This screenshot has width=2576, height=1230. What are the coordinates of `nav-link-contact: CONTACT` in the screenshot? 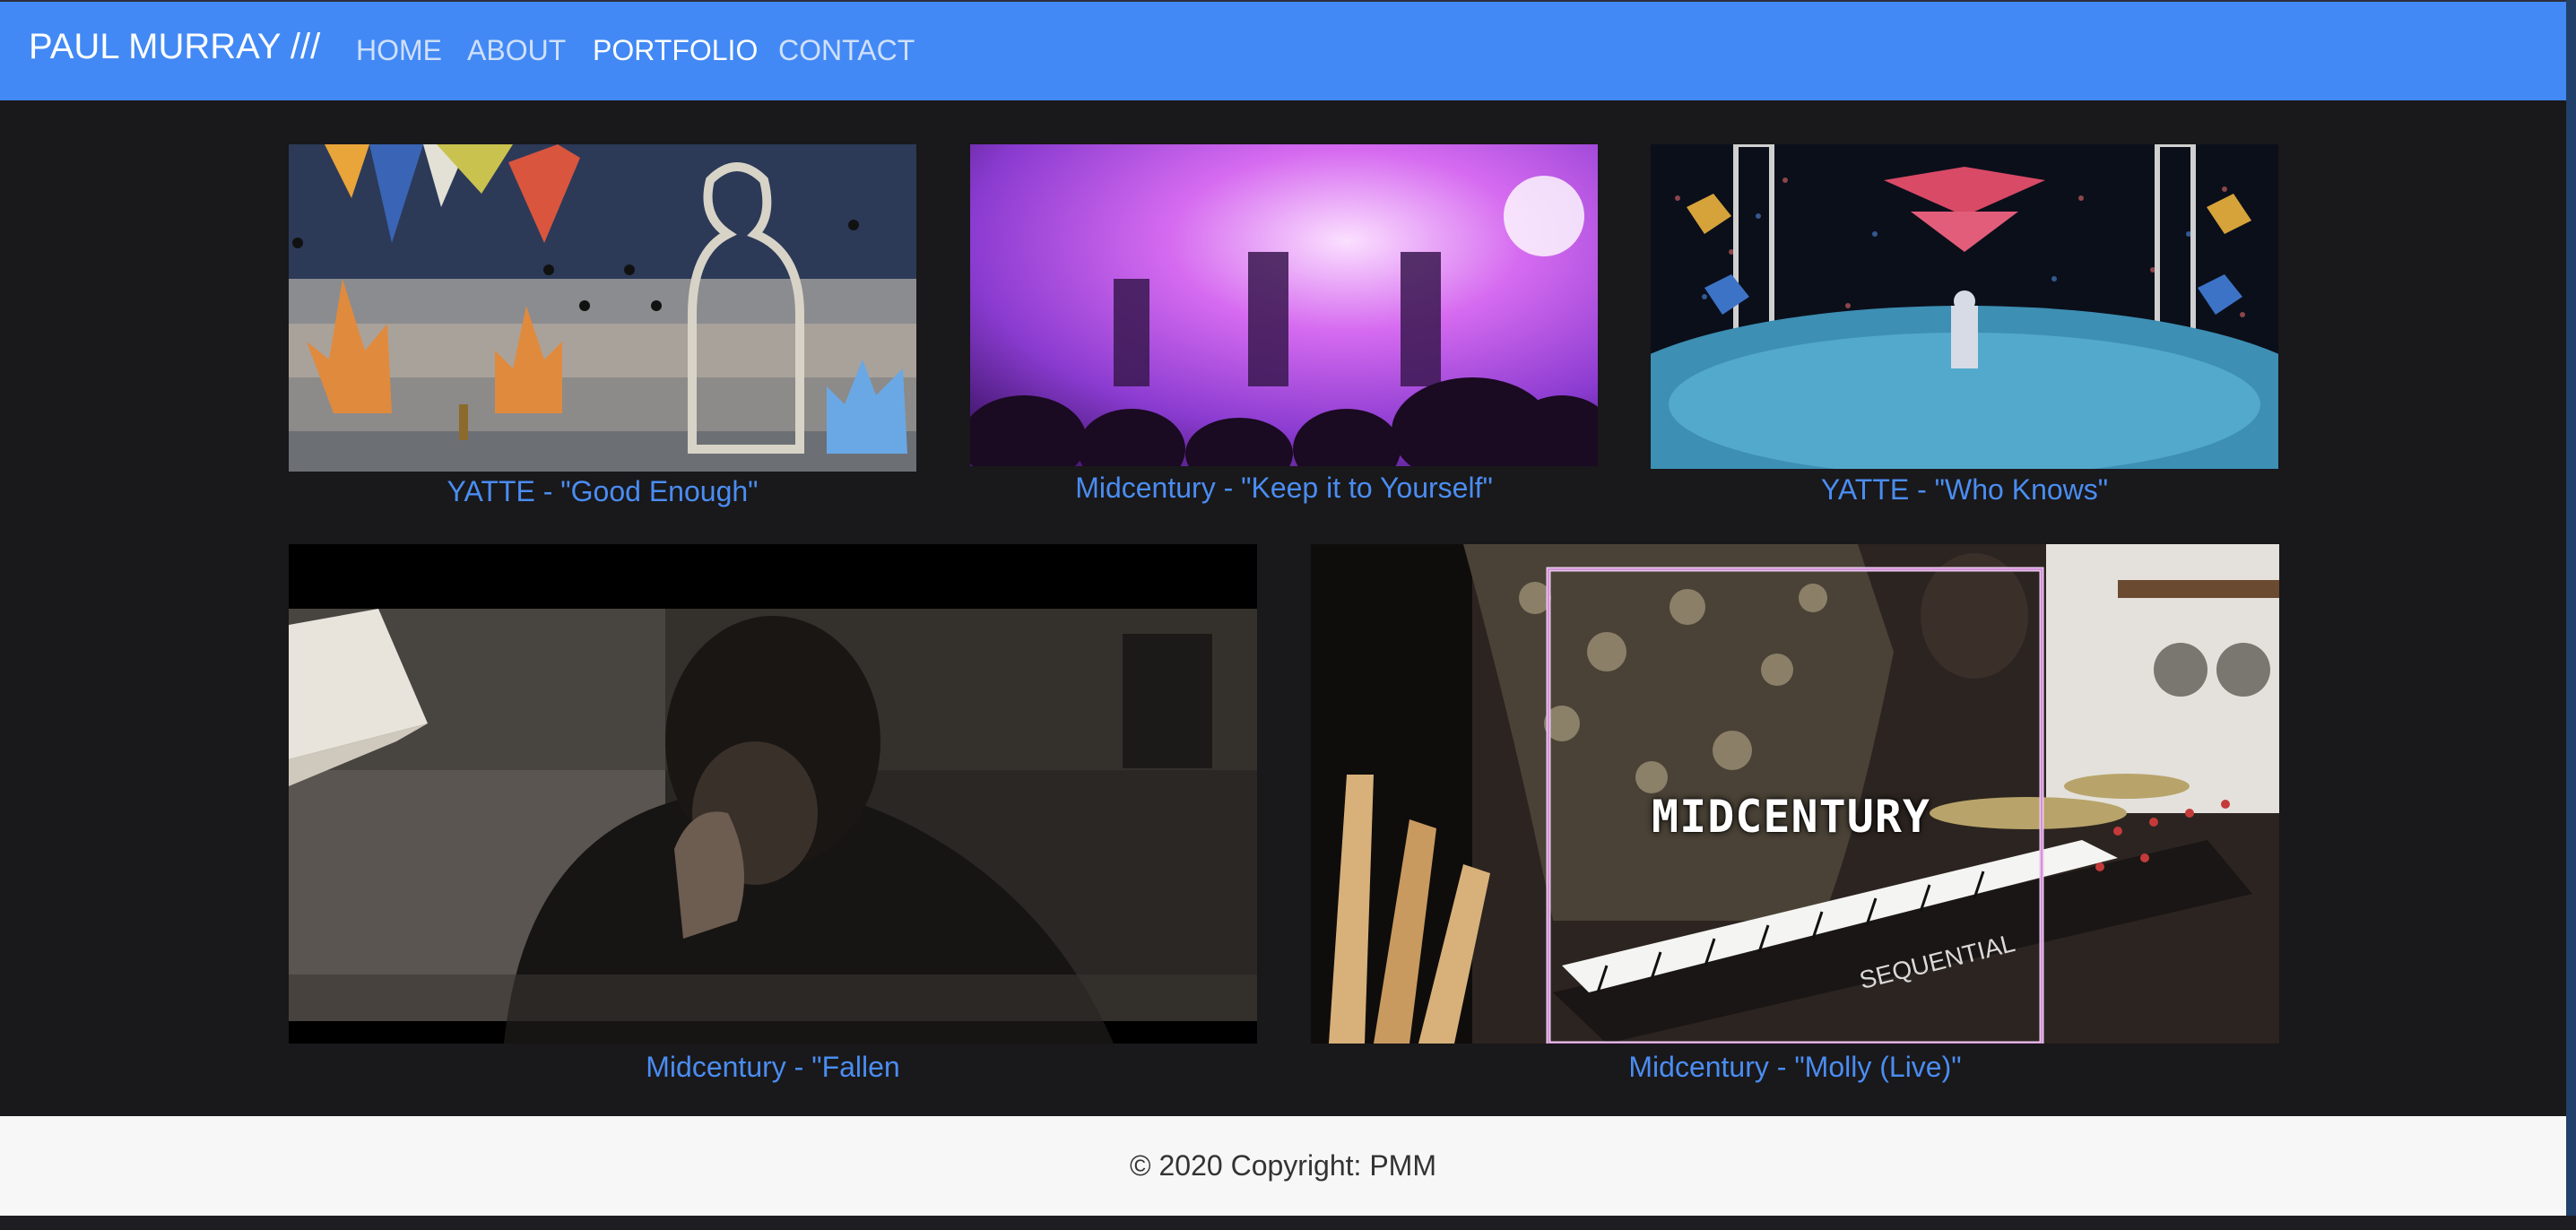 It's located at (846, 50).